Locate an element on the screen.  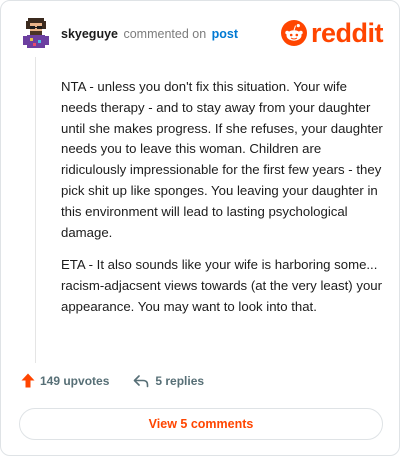
reply-arrow-icon is located at coordinates (141, 380).